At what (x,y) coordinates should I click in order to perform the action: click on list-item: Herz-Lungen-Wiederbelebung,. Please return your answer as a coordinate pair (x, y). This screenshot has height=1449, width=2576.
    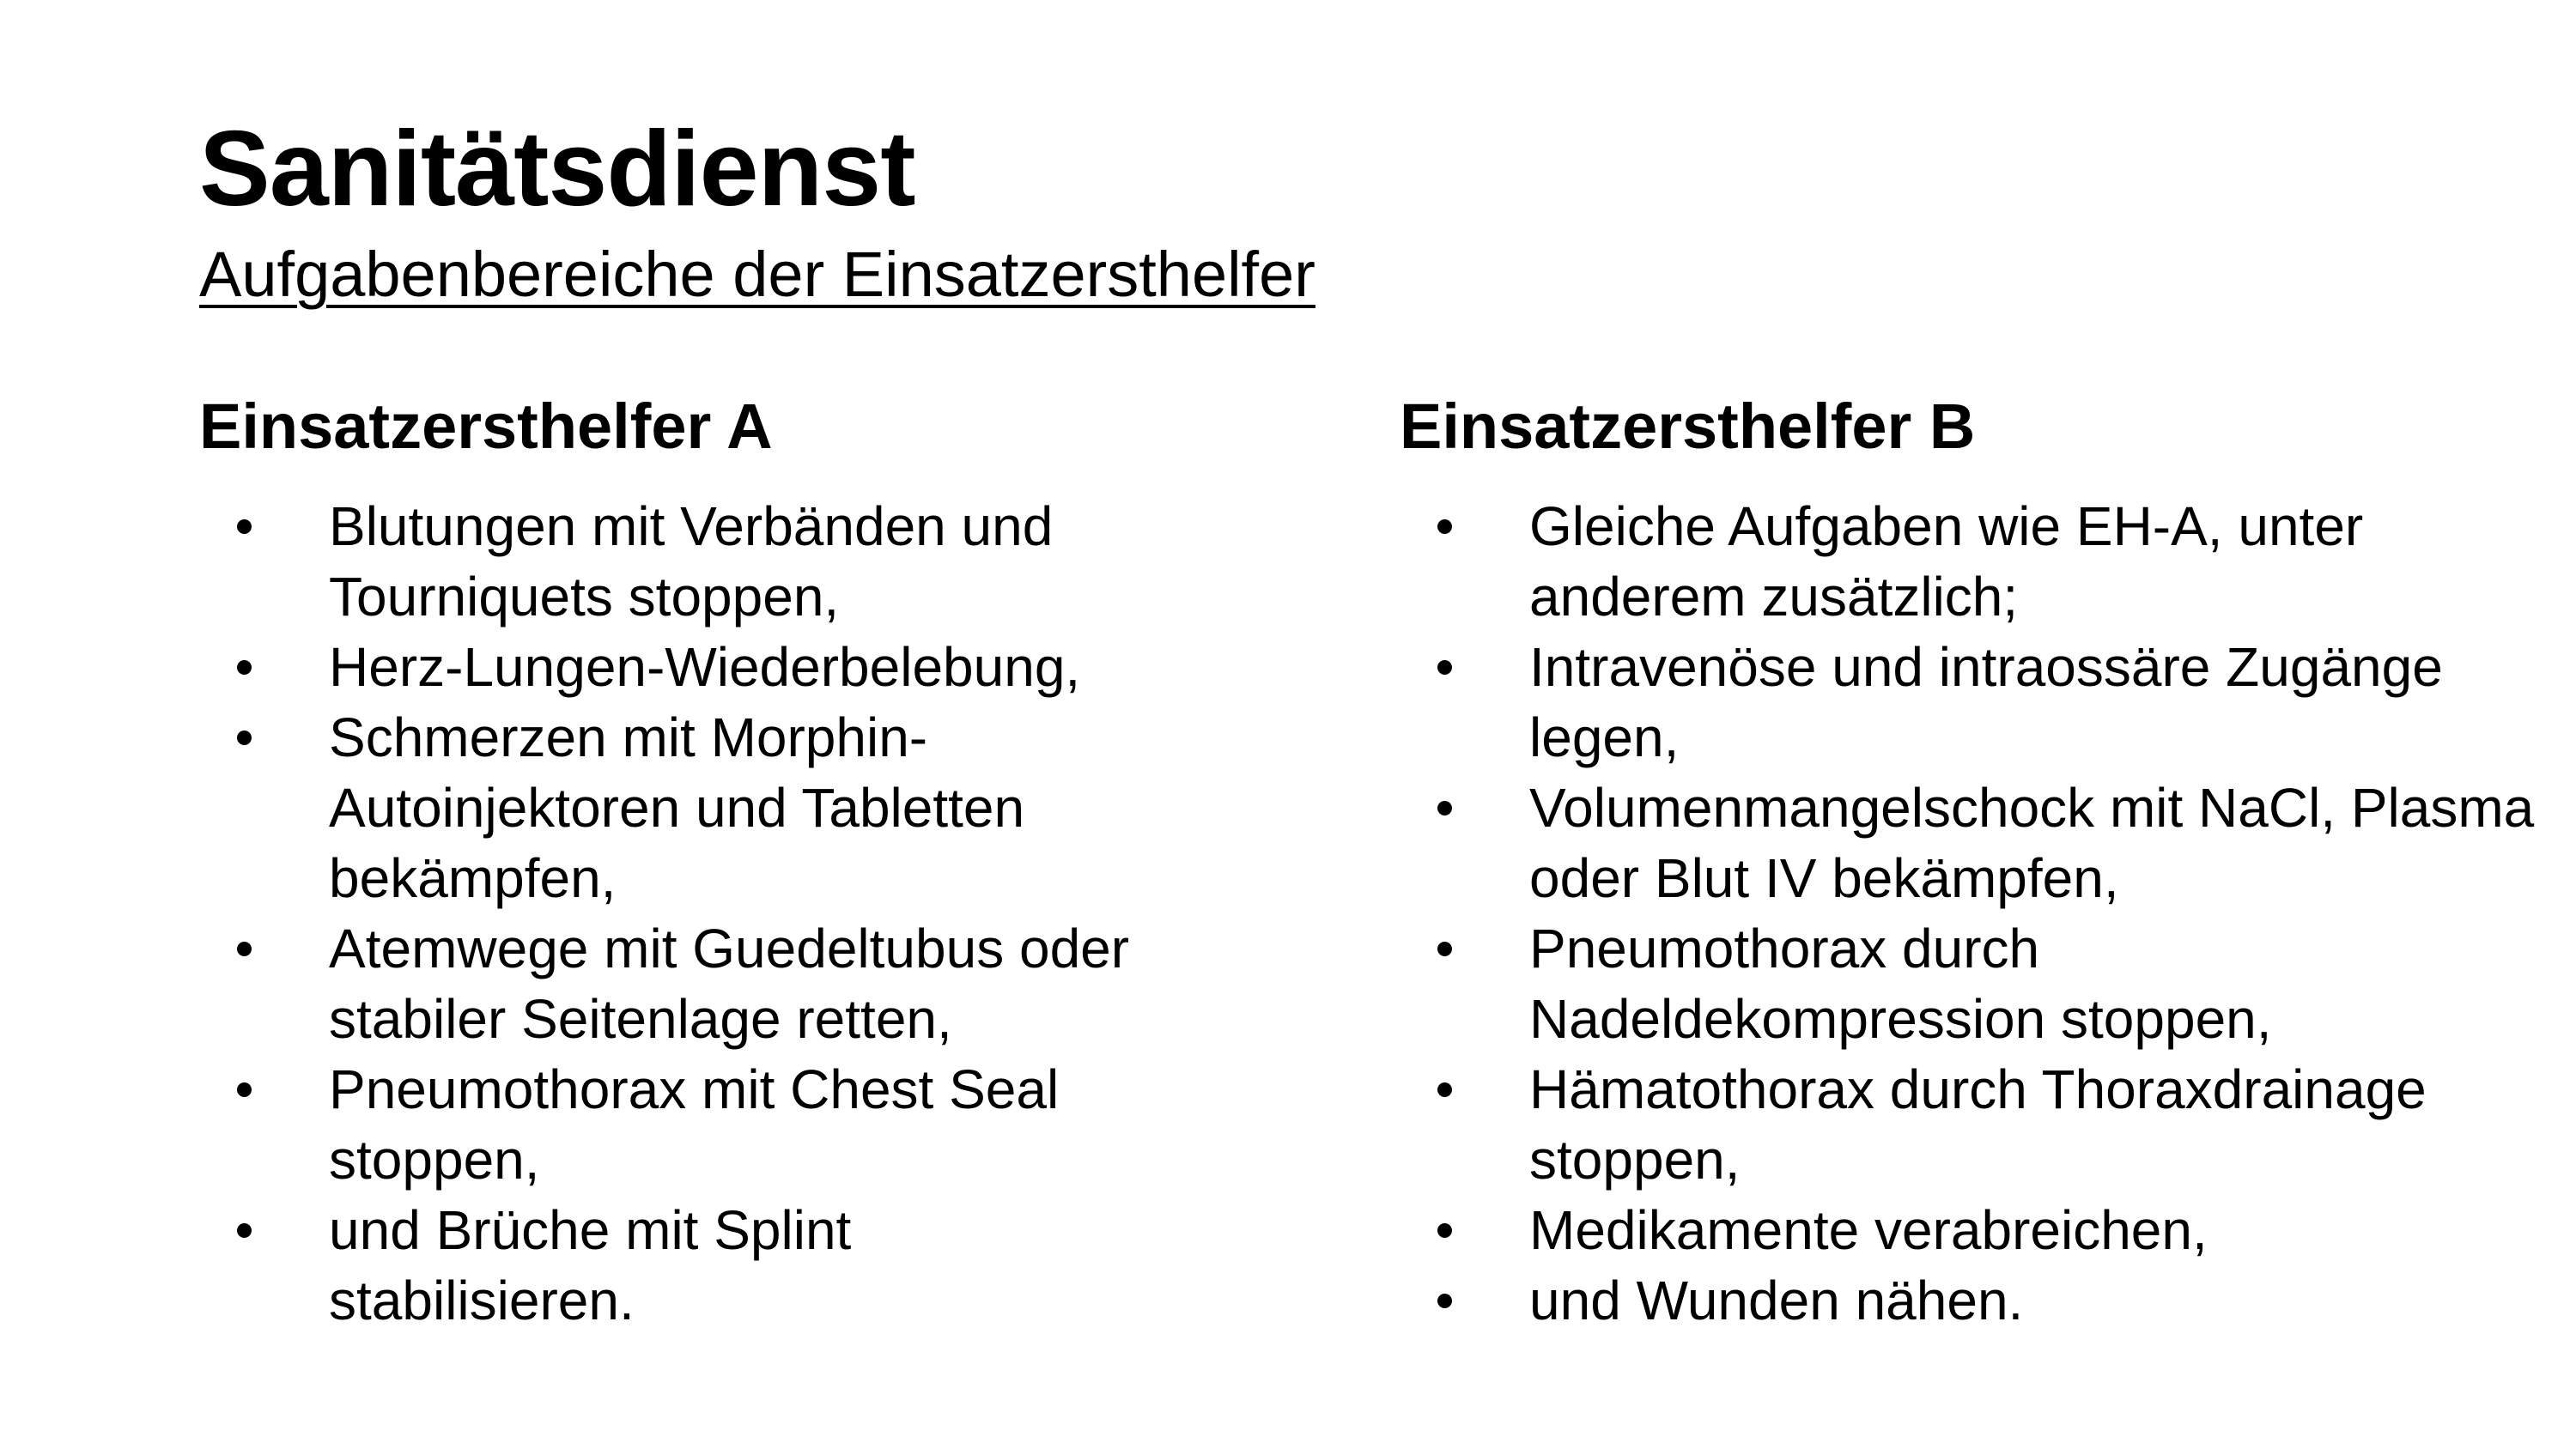
    Looking at the image, I should click on (736, 667).